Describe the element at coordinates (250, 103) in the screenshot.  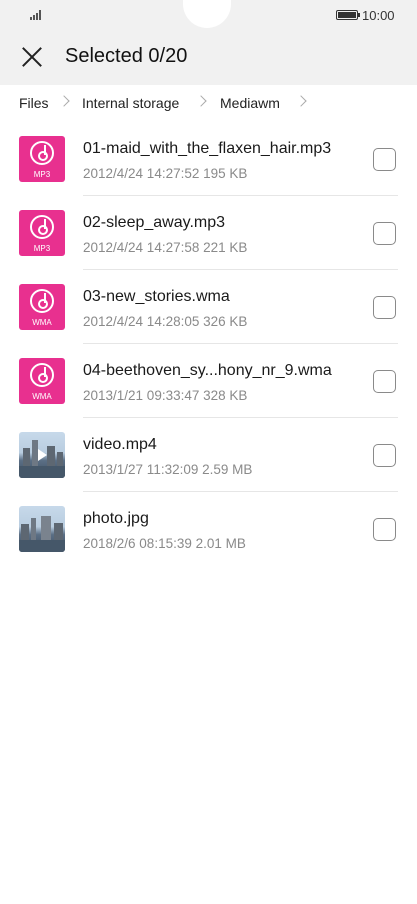
I see `breadcrumb-item-mediawm: Mediawm` at that location.